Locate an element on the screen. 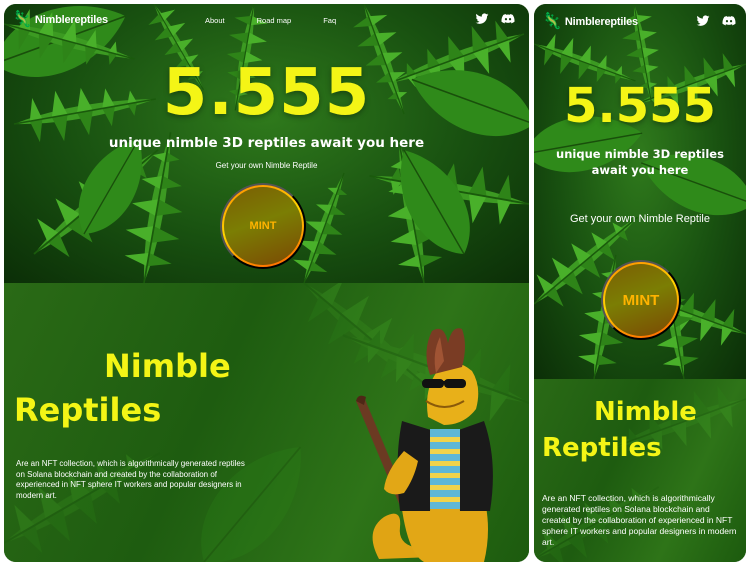  nav-road-map: Road map is located at coordinates (274, 20).